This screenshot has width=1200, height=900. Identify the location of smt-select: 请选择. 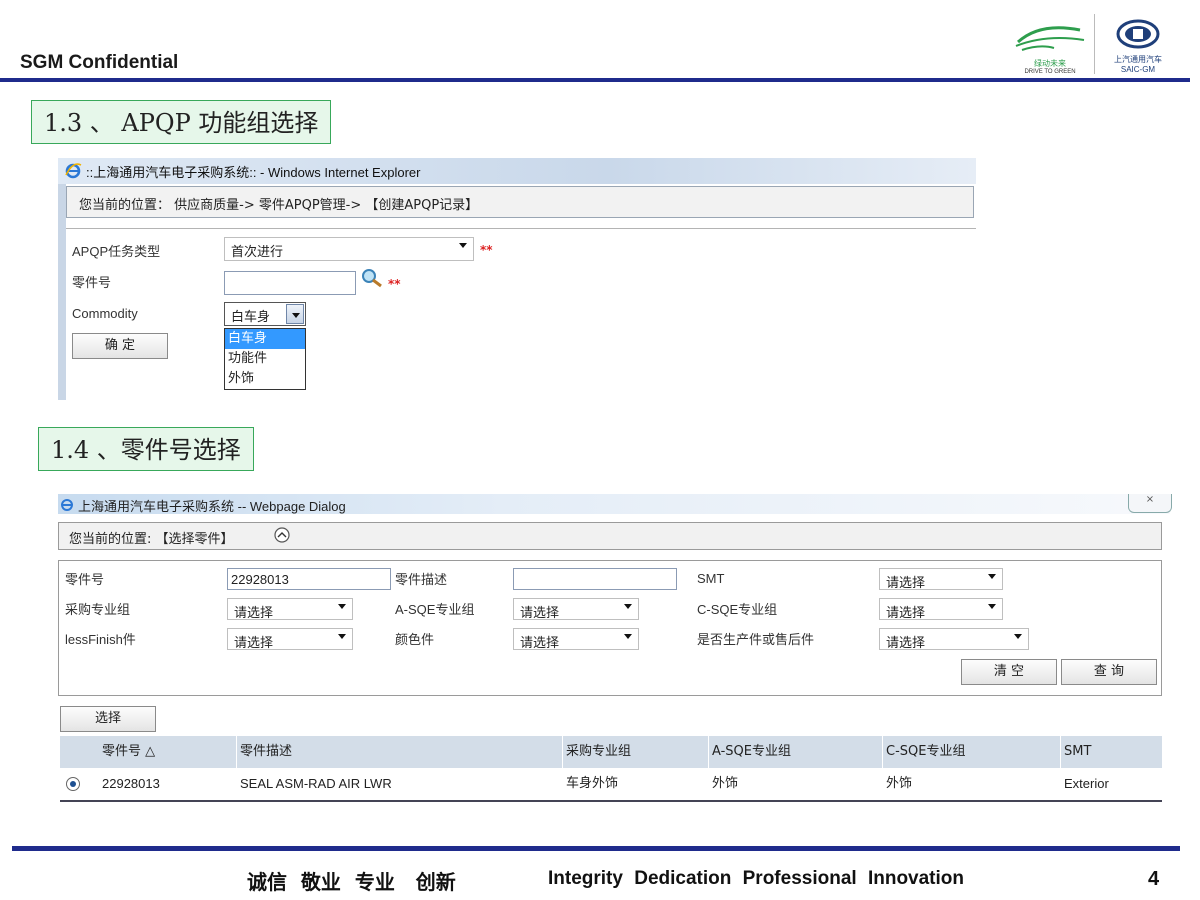
(941, 579).